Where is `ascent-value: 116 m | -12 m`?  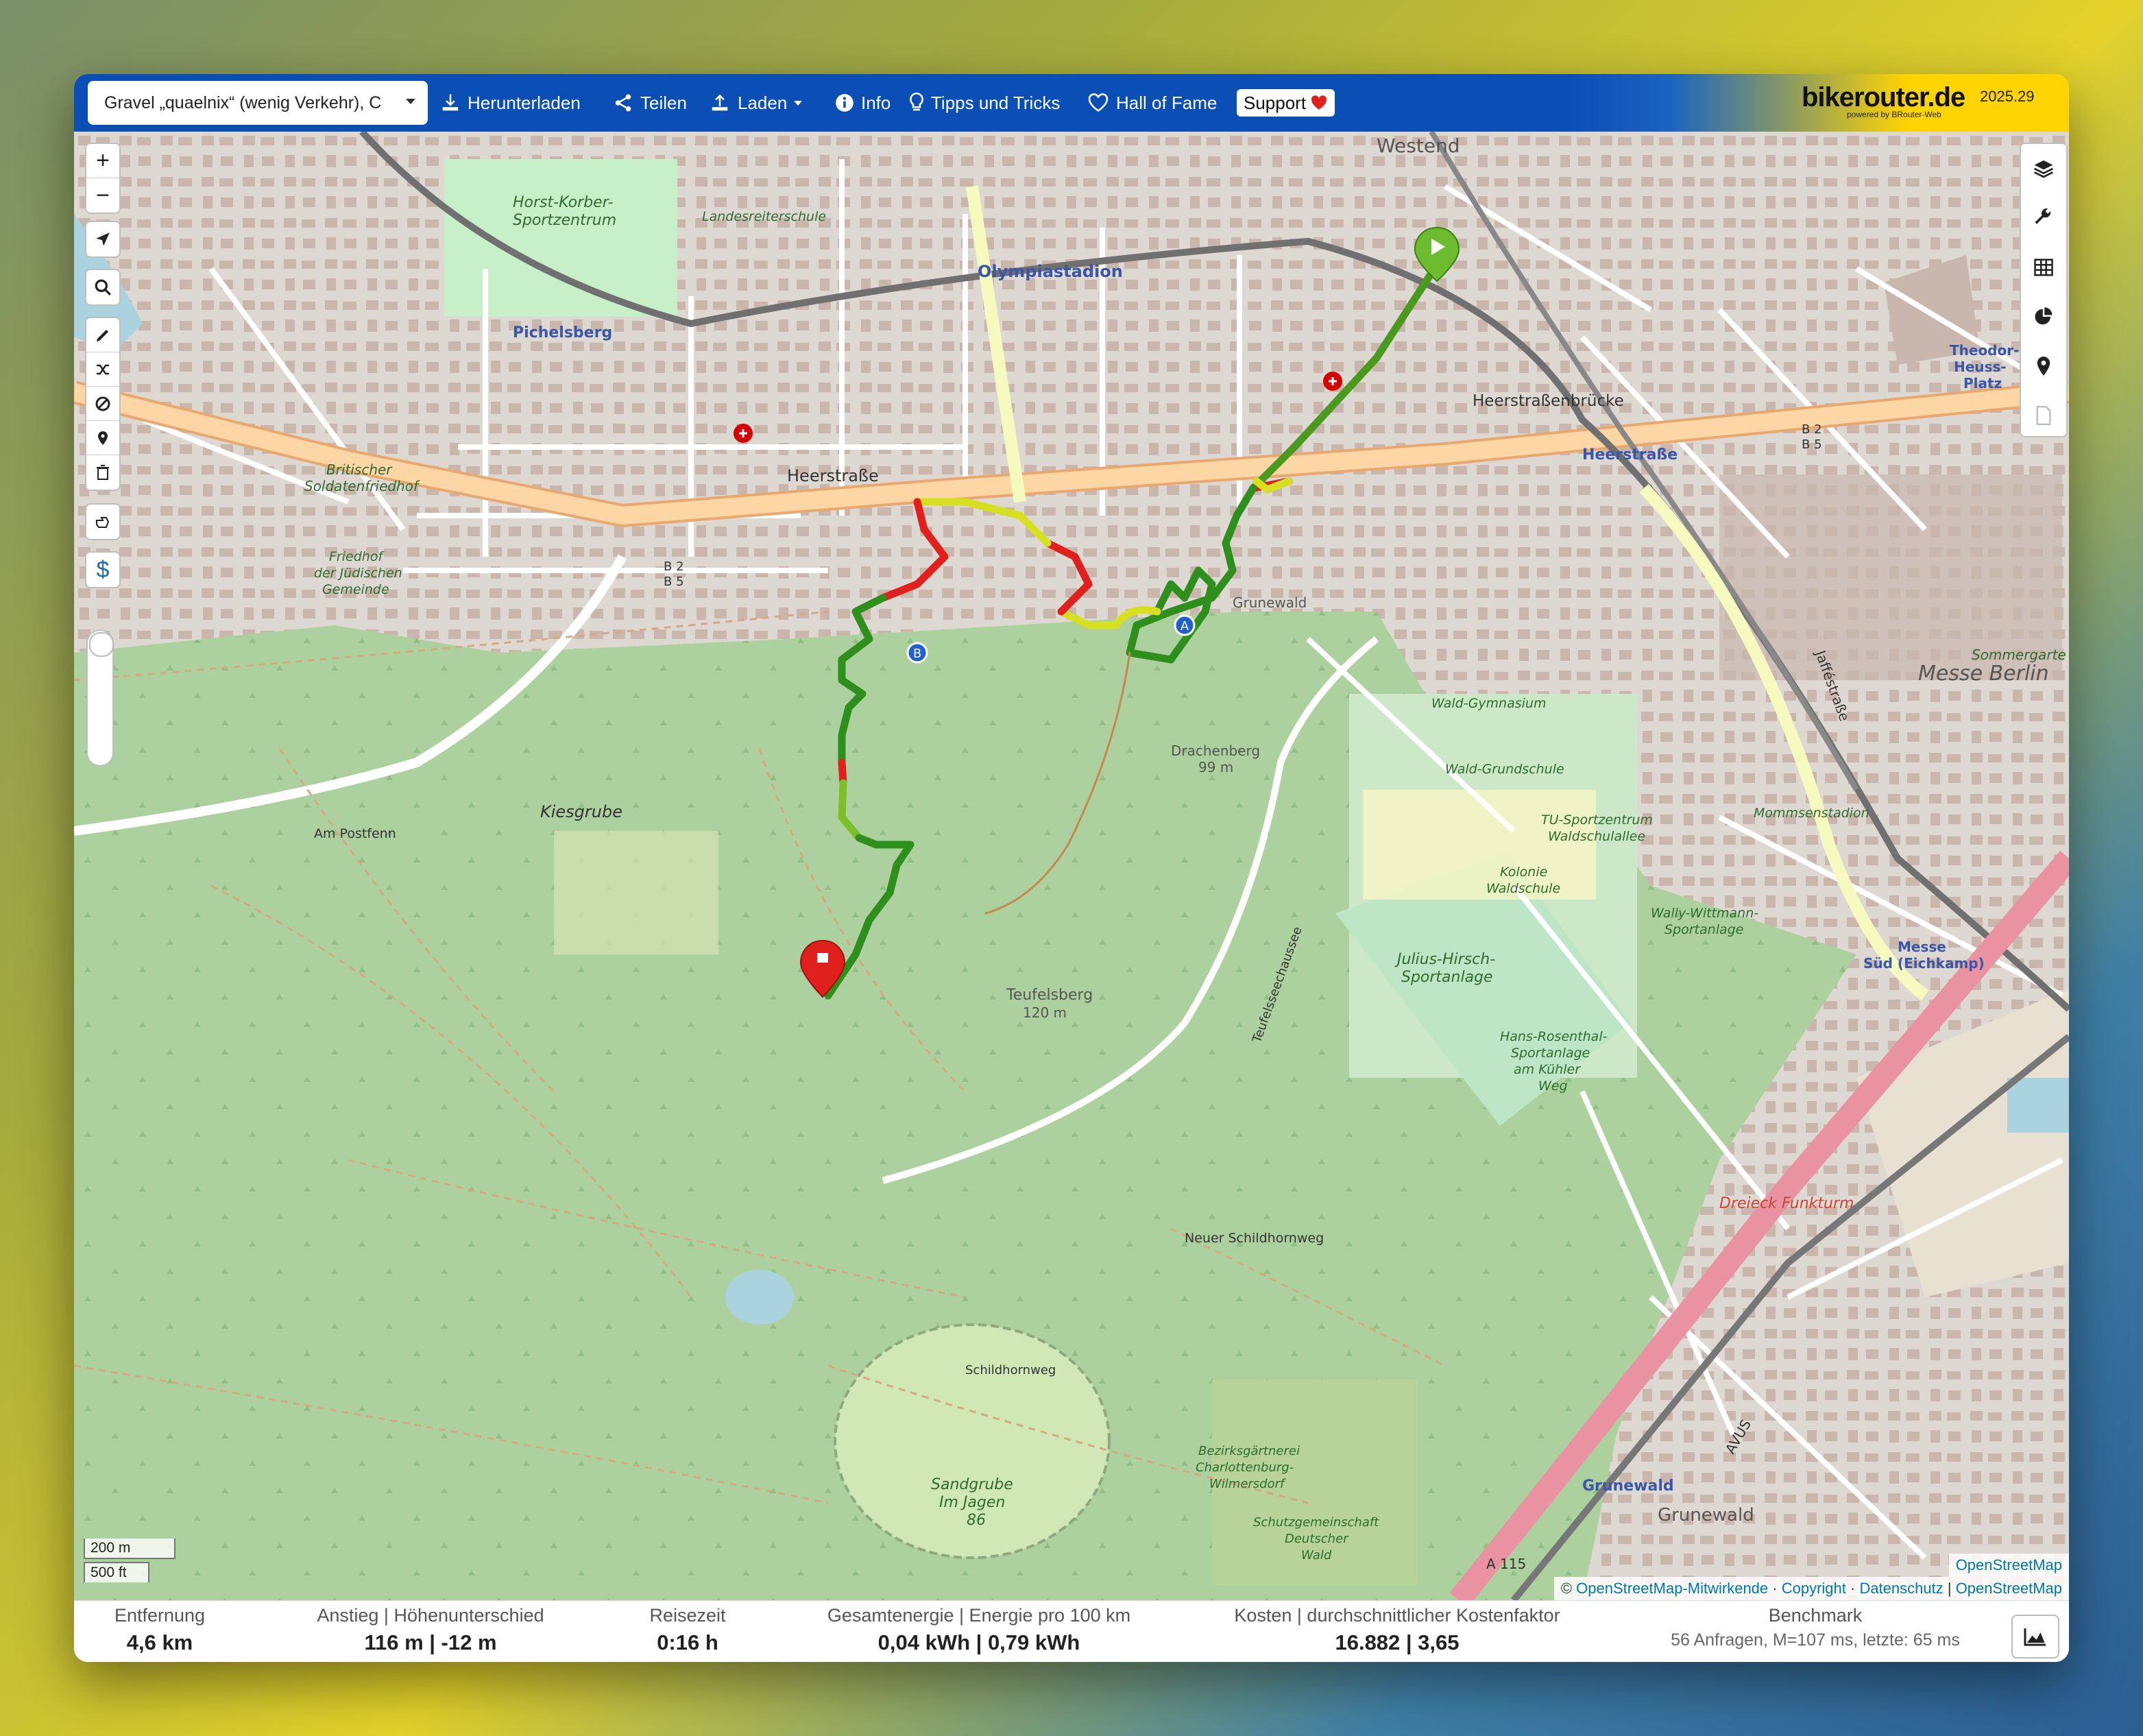
ascent-value: 116 m | -12 m is located at coordinates (431, 1642).